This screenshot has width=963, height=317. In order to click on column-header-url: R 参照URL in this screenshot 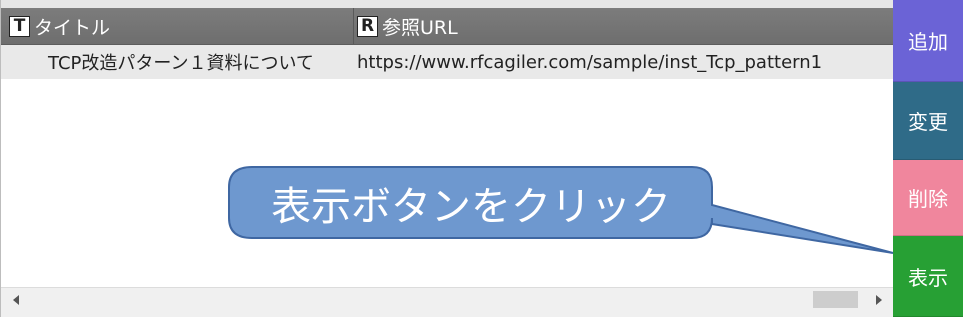, I will do `click(407, 26)`.